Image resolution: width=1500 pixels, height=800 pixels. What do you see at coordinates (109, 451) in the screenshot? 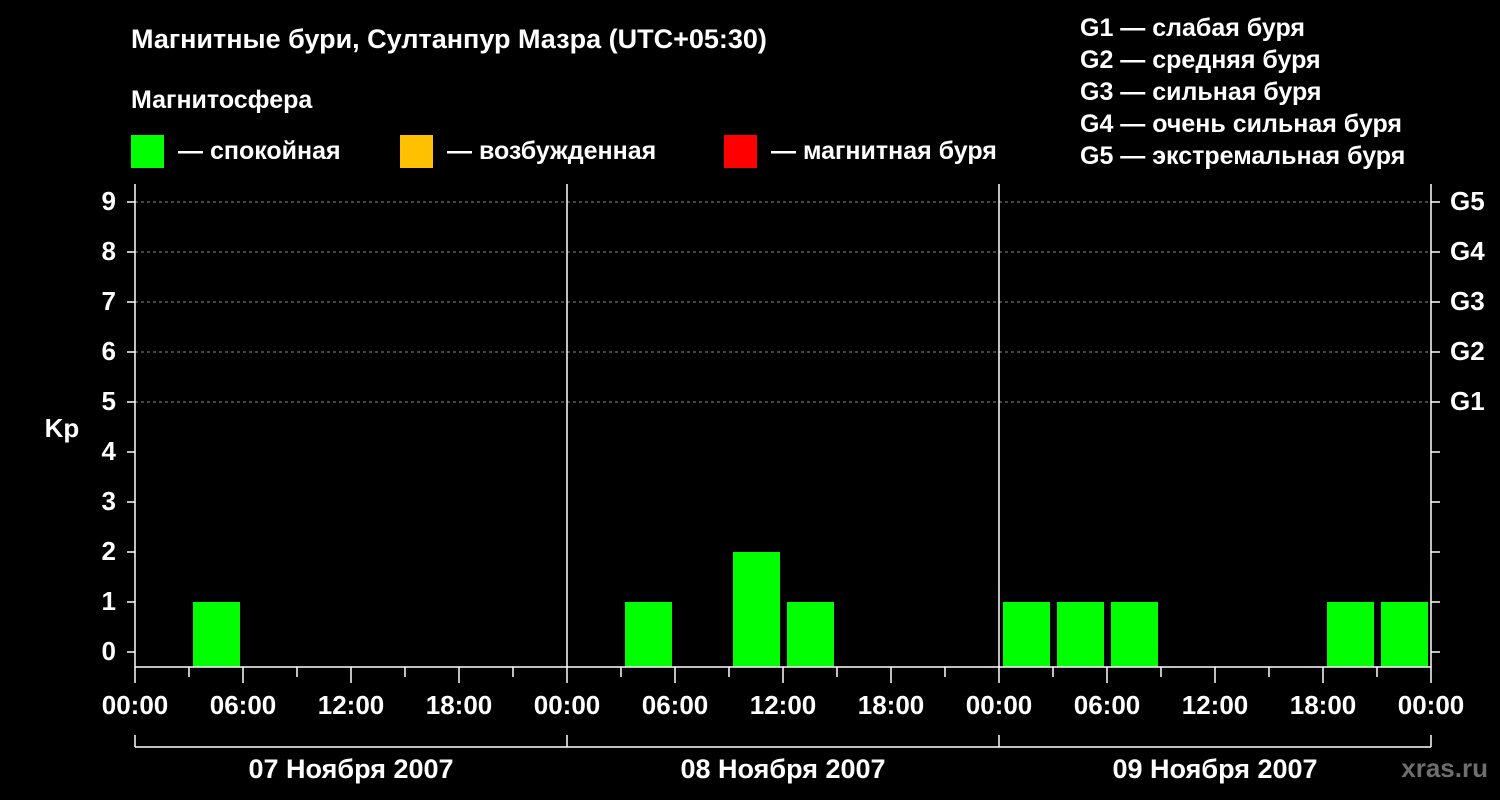
I see `y-tick-label: 4` at bounding box center [109, 451].